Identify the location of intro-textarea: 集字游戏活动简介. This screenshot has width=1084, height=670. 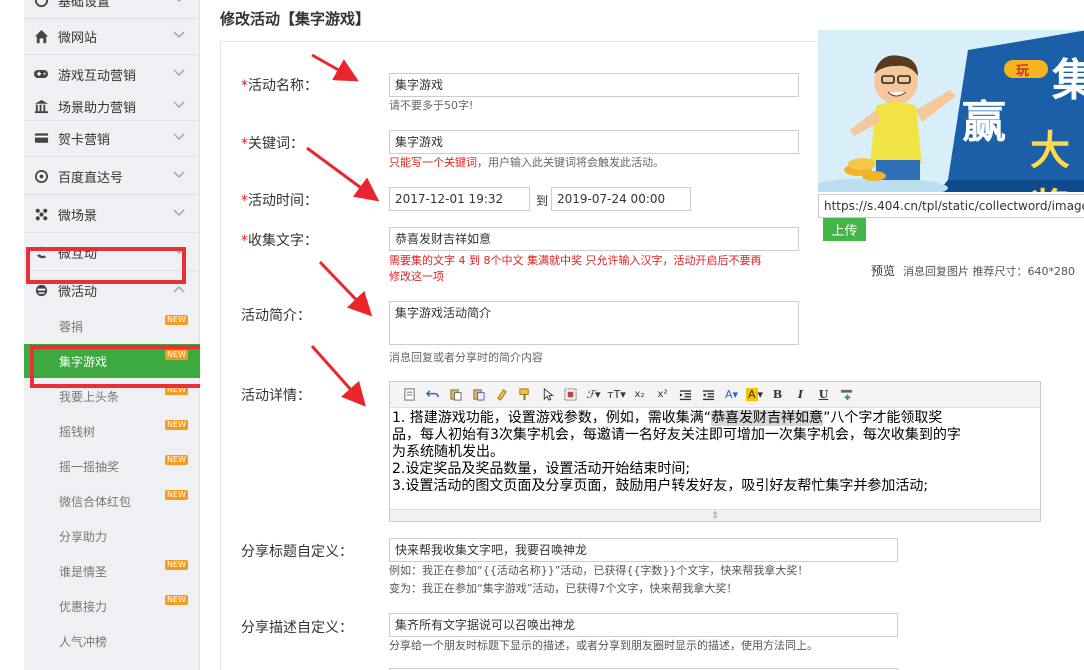
(594, 323).